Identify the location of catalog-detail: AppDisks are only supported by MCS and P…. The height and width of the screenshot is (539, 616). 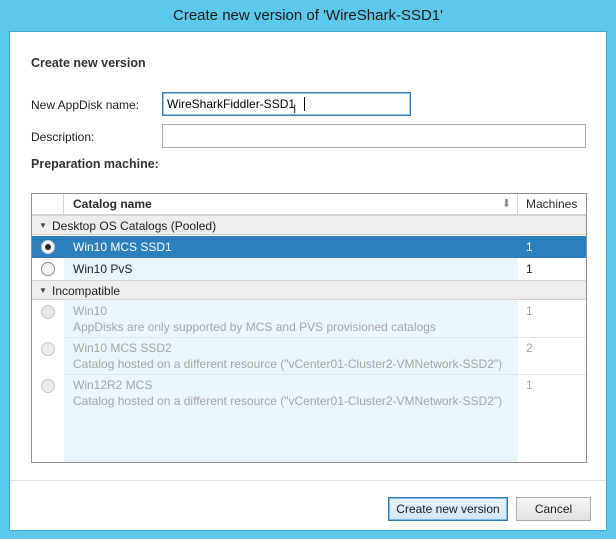
(254, 327).